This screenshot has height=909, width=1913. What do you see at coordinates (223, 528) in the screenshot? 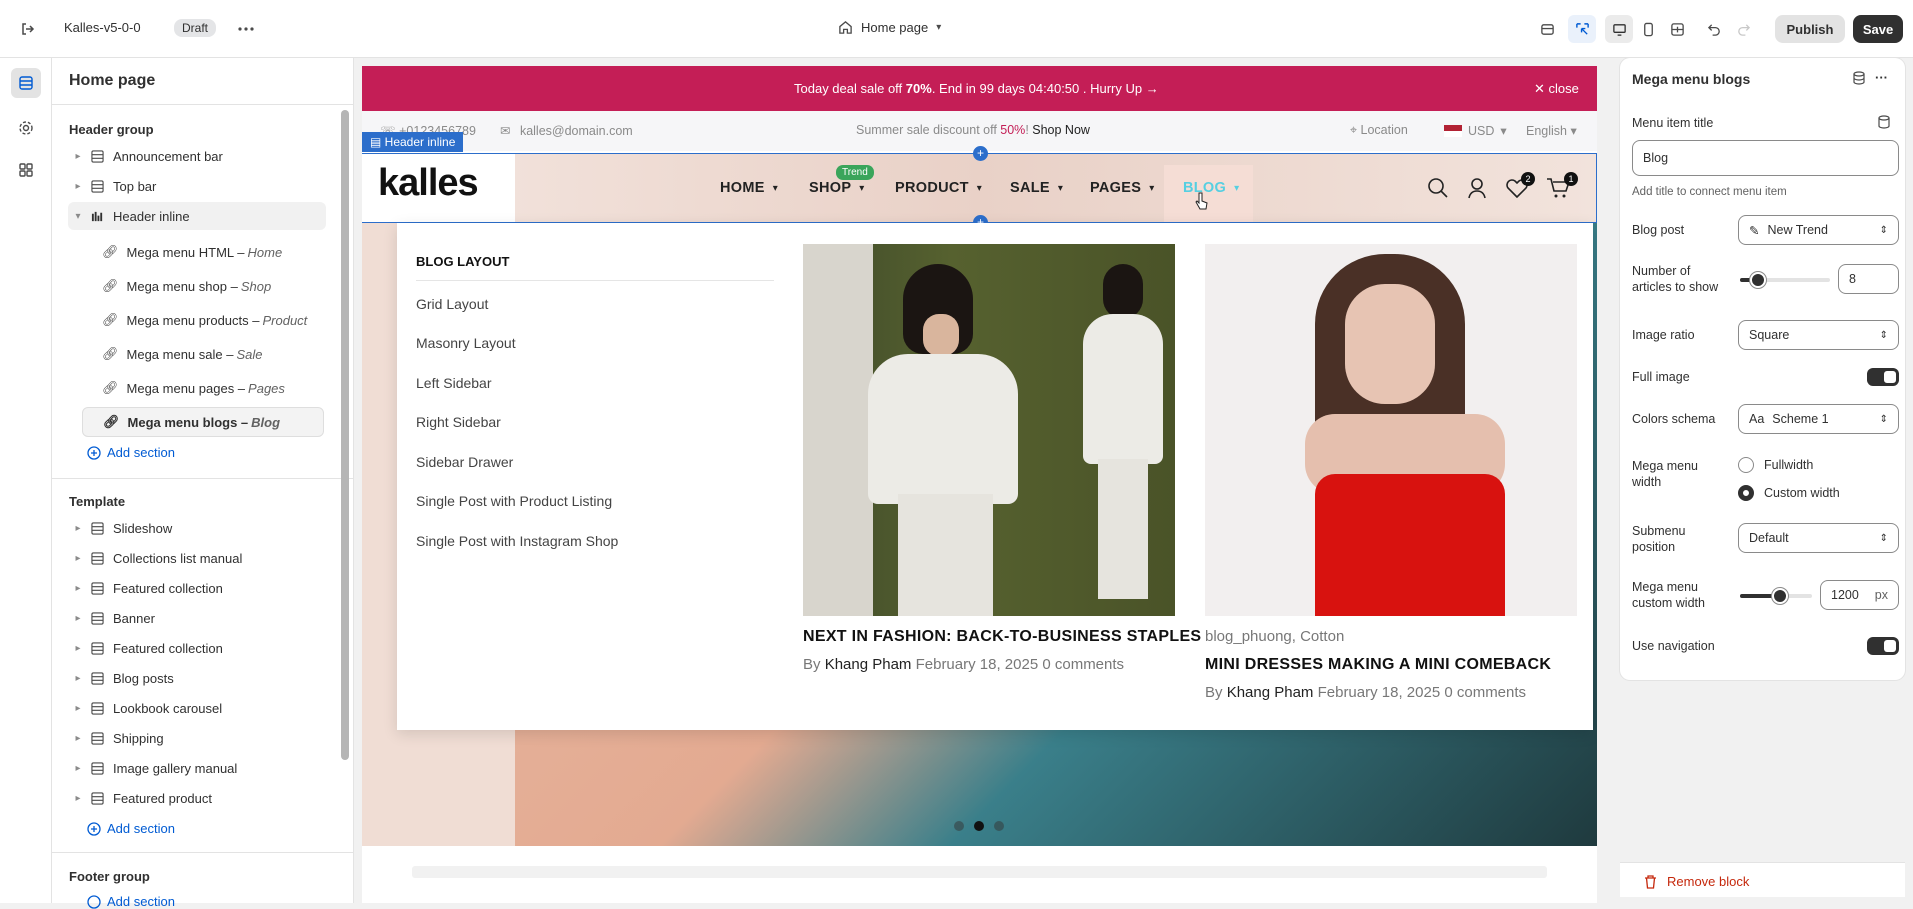
I see `template-section-row: ▸ Slideshow` at bounding box center [223, 528].